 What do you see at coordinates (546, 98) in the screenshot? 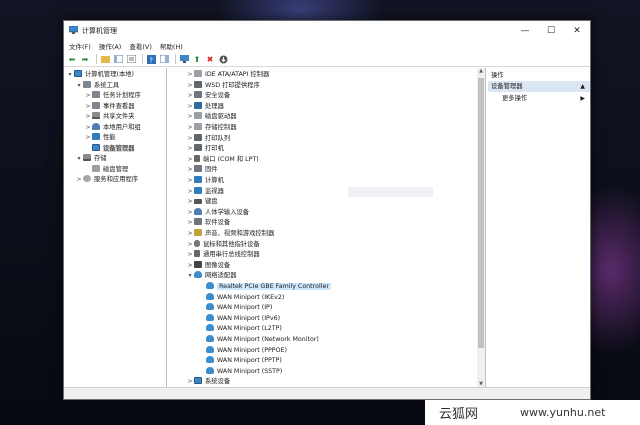
I see `more-actions-item: 更多操作 ▶` at bounding box center [546, 98].